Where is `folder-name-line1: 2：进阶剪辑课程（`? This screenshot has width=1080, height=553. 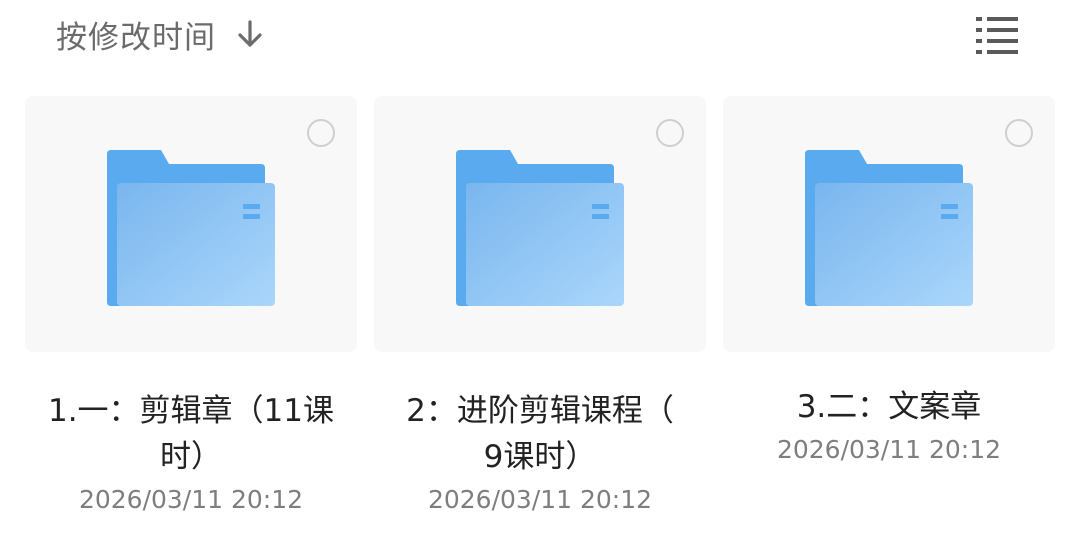 folder-name-line1: 2：进阶剪辑课程（ is located at coordinates (540, 411).